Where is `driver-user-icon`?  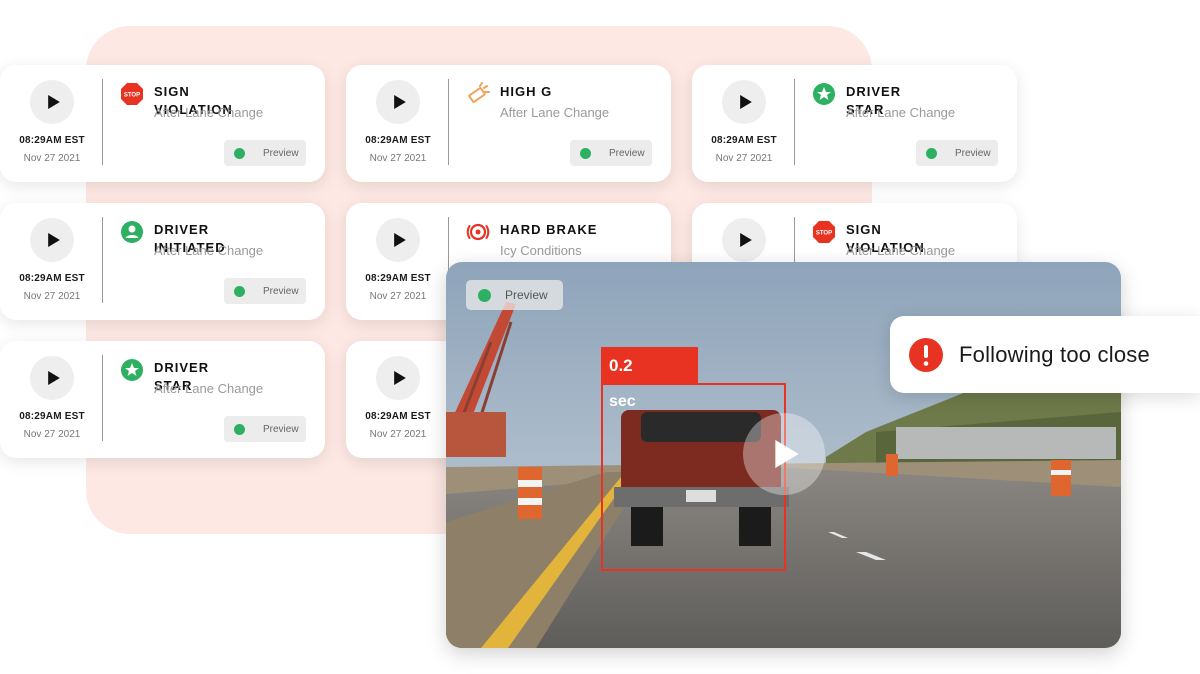 driver-user-icon is located at coordinates (132, 232).